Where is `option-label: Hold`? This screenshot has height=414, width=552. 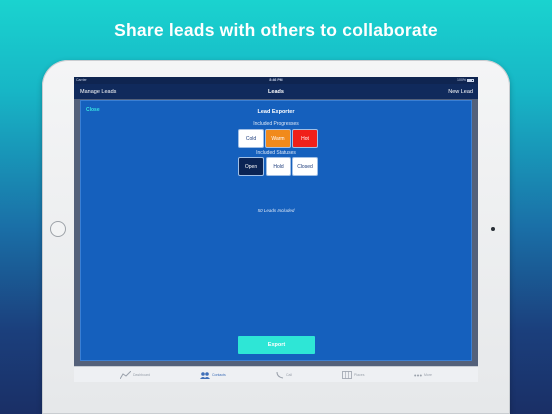 option-label: Hold is located at coordinates (278, 166).